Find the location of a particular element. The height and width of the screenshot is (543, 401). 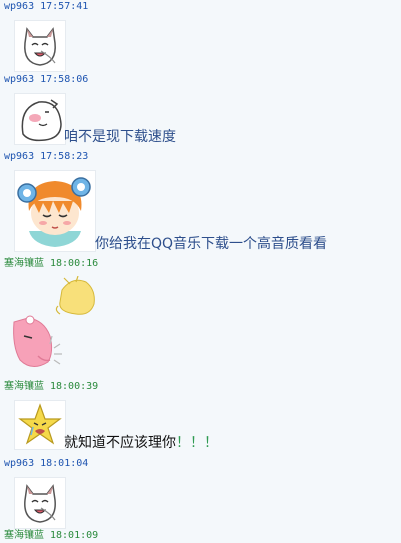

message-text: 你给我在QQ音乐下载一个高音质看看 is located at coordinates (211, 244).